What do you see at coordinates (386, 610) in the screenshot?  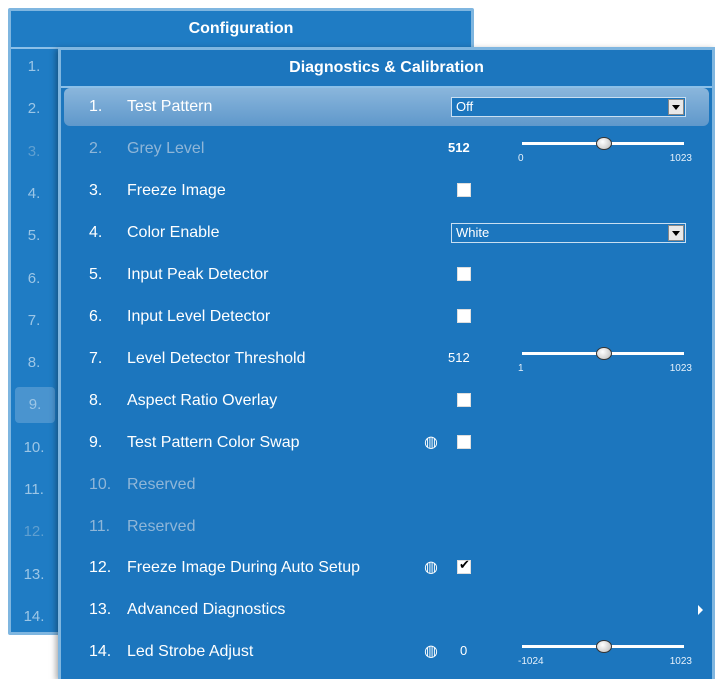 I see `menu-row-advanced-diagnostics: 13. Advanced Diagnostics` at bounding box center [386, 610].